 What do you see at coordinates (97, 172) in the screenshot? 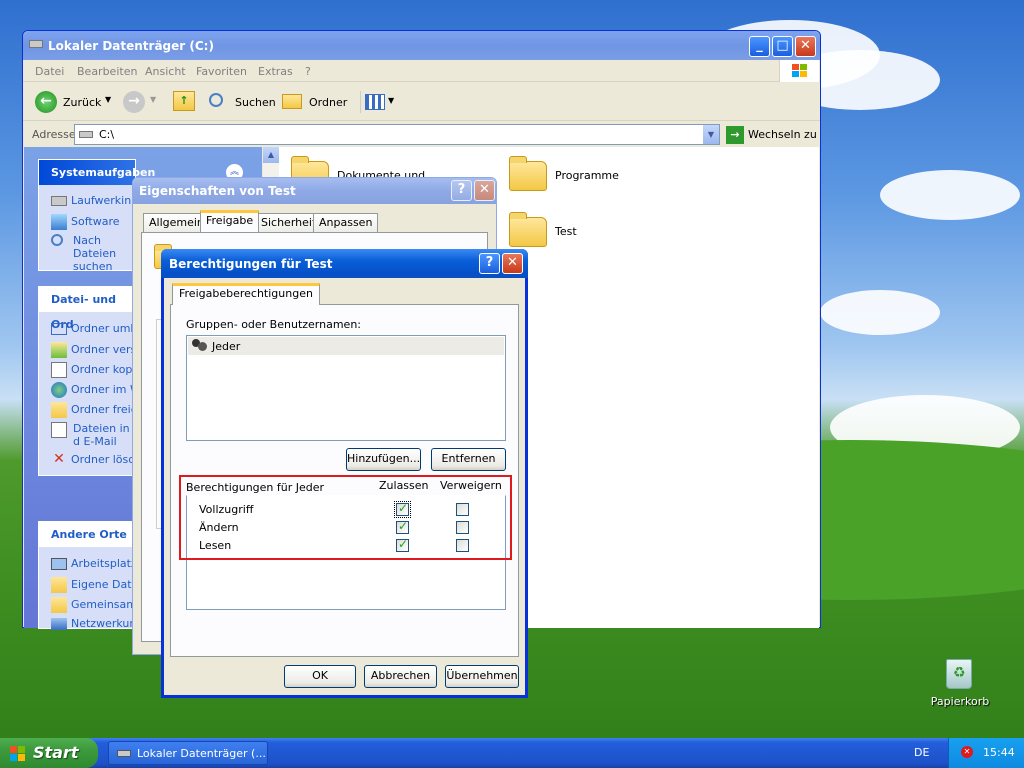
I see `system-tasks-header: Systemaufgaben` at bounding box center [97, 172].